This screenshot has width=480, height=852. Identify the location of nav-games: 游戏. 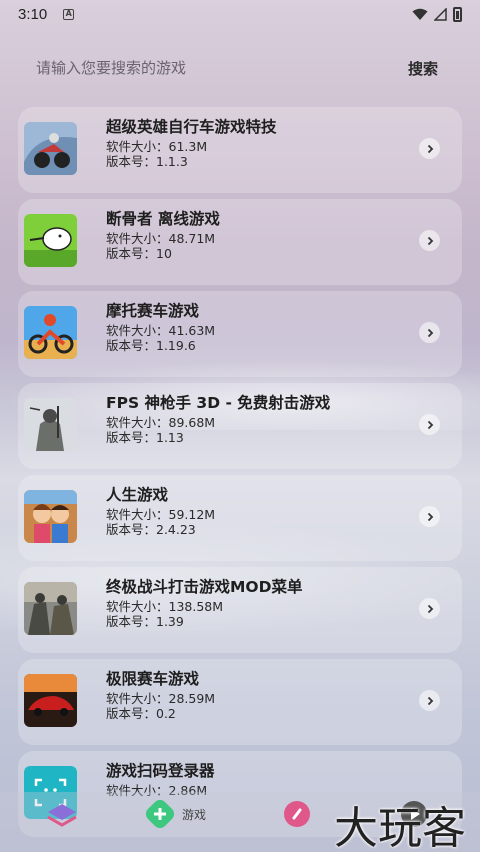
(176, 814).